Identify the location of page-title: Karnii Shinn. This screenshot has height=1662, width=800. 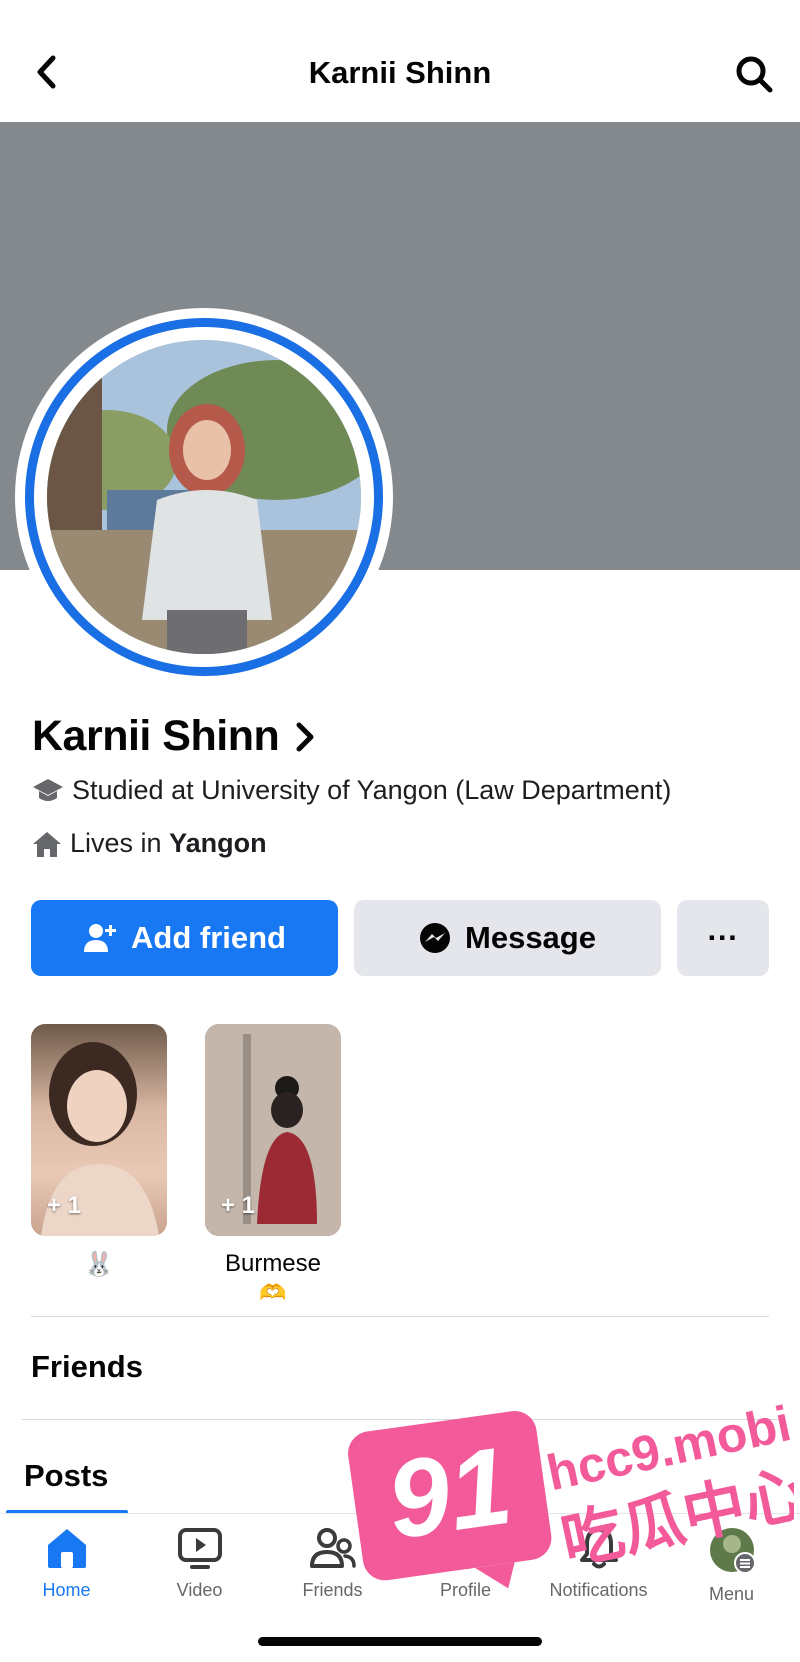
(400, 72).